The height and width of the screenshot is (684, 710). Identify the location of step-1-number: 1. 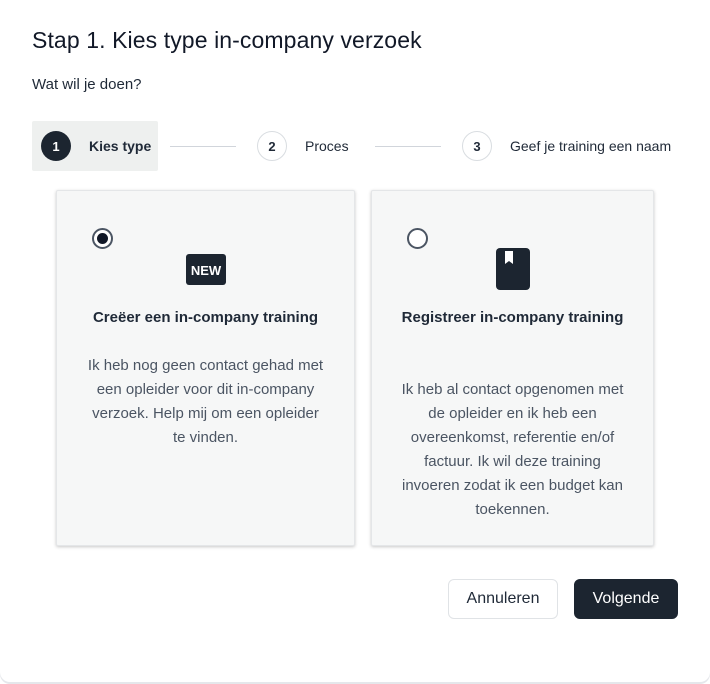
(56, 146).